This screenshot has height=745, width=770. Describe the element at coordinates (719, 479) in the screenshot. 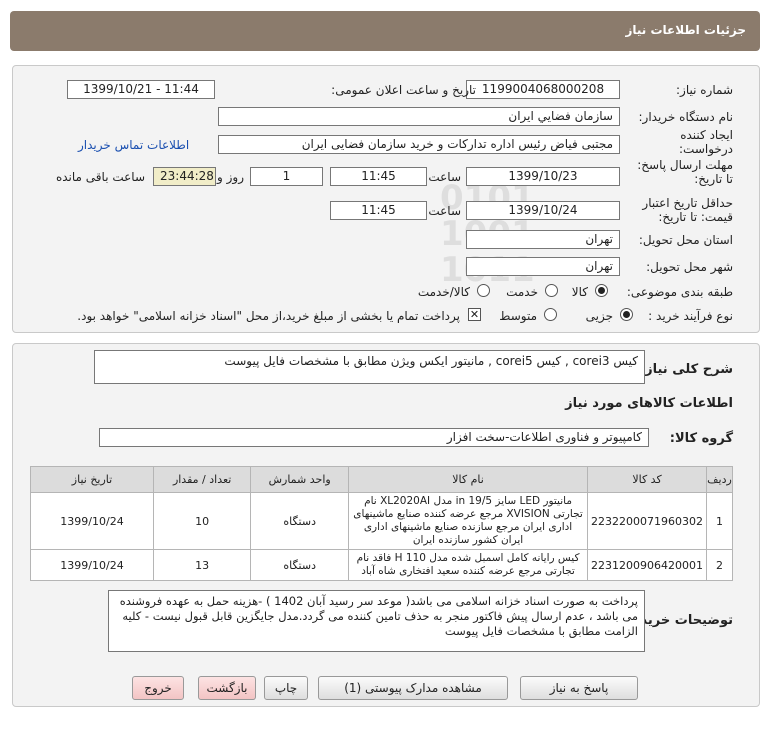

I see `col-index-header: ردیف` at that location.